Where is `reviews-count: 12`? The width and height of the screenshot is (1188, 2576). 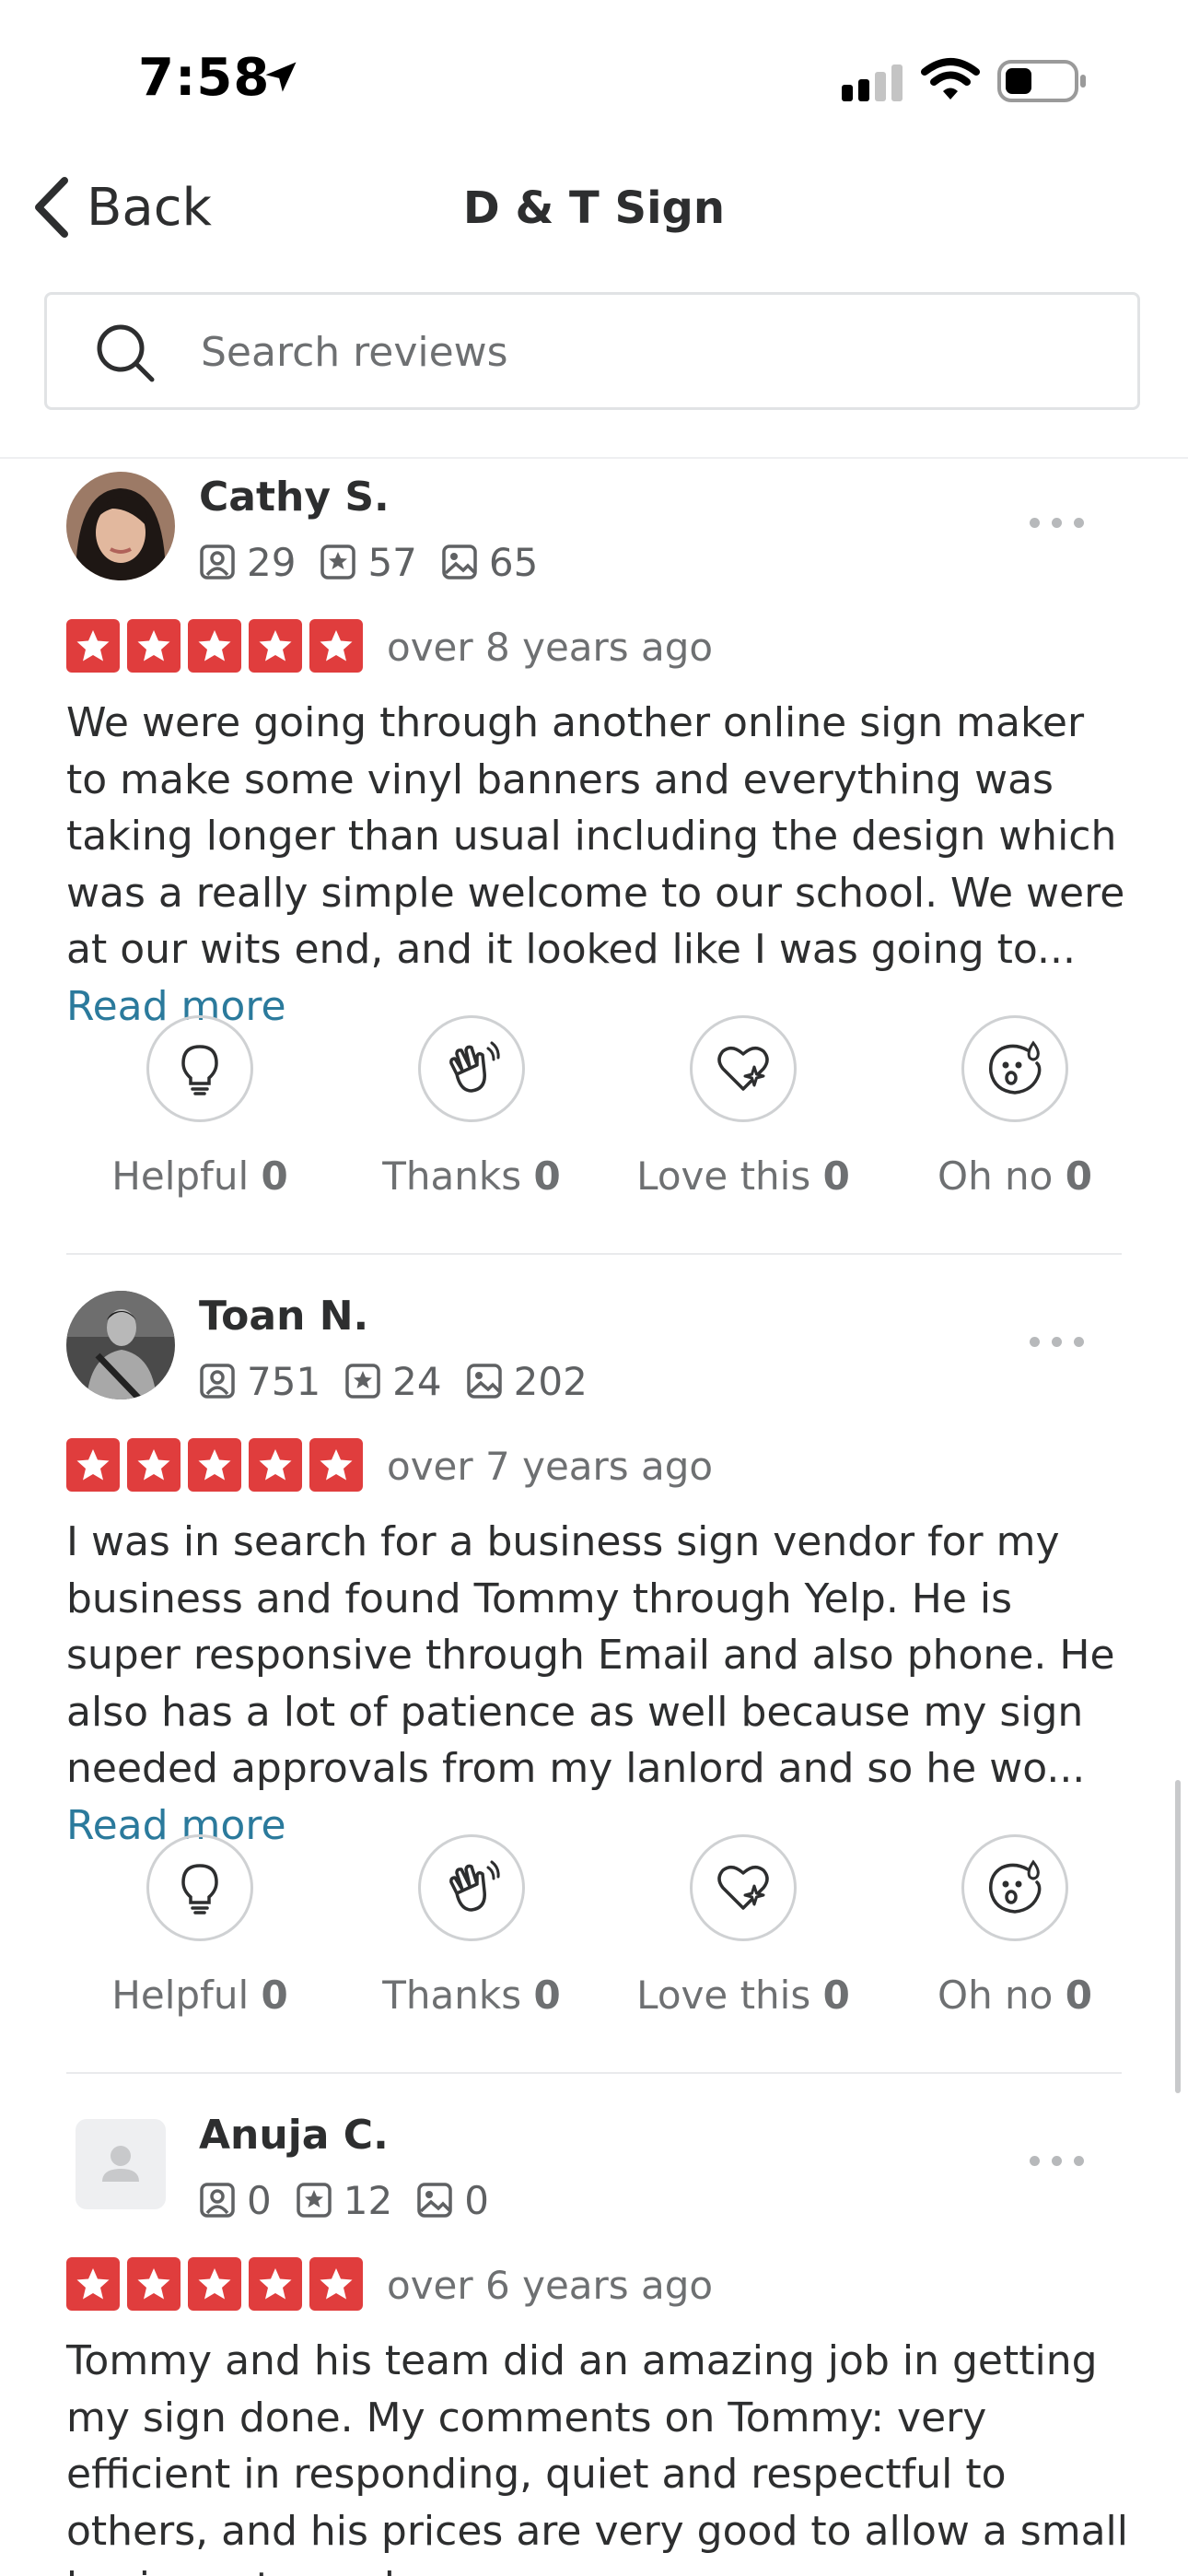
reviews-count: 12 is located at coordinates (344, 2200).